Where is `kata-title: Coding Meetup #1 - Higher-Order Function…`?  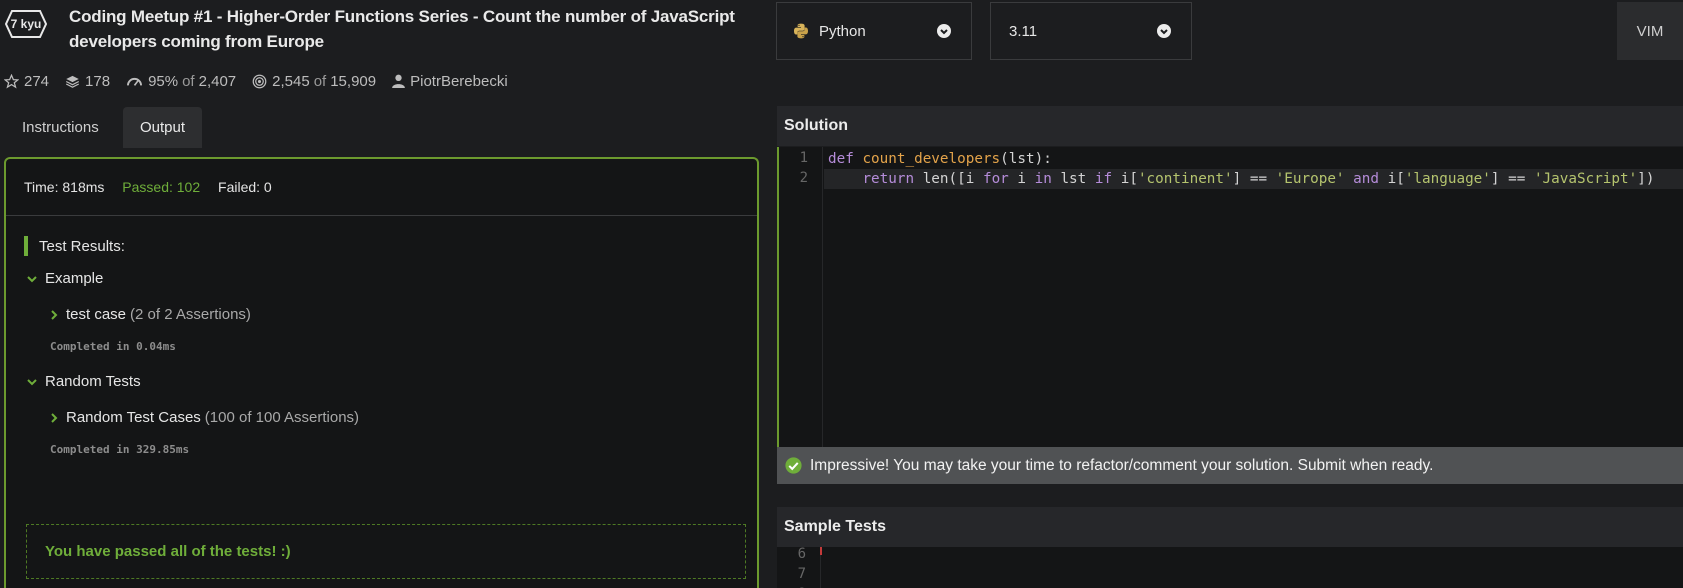 kata-title: Coding Meetup #1 - Higher-Order Function… is located at coordinates (409, 29).